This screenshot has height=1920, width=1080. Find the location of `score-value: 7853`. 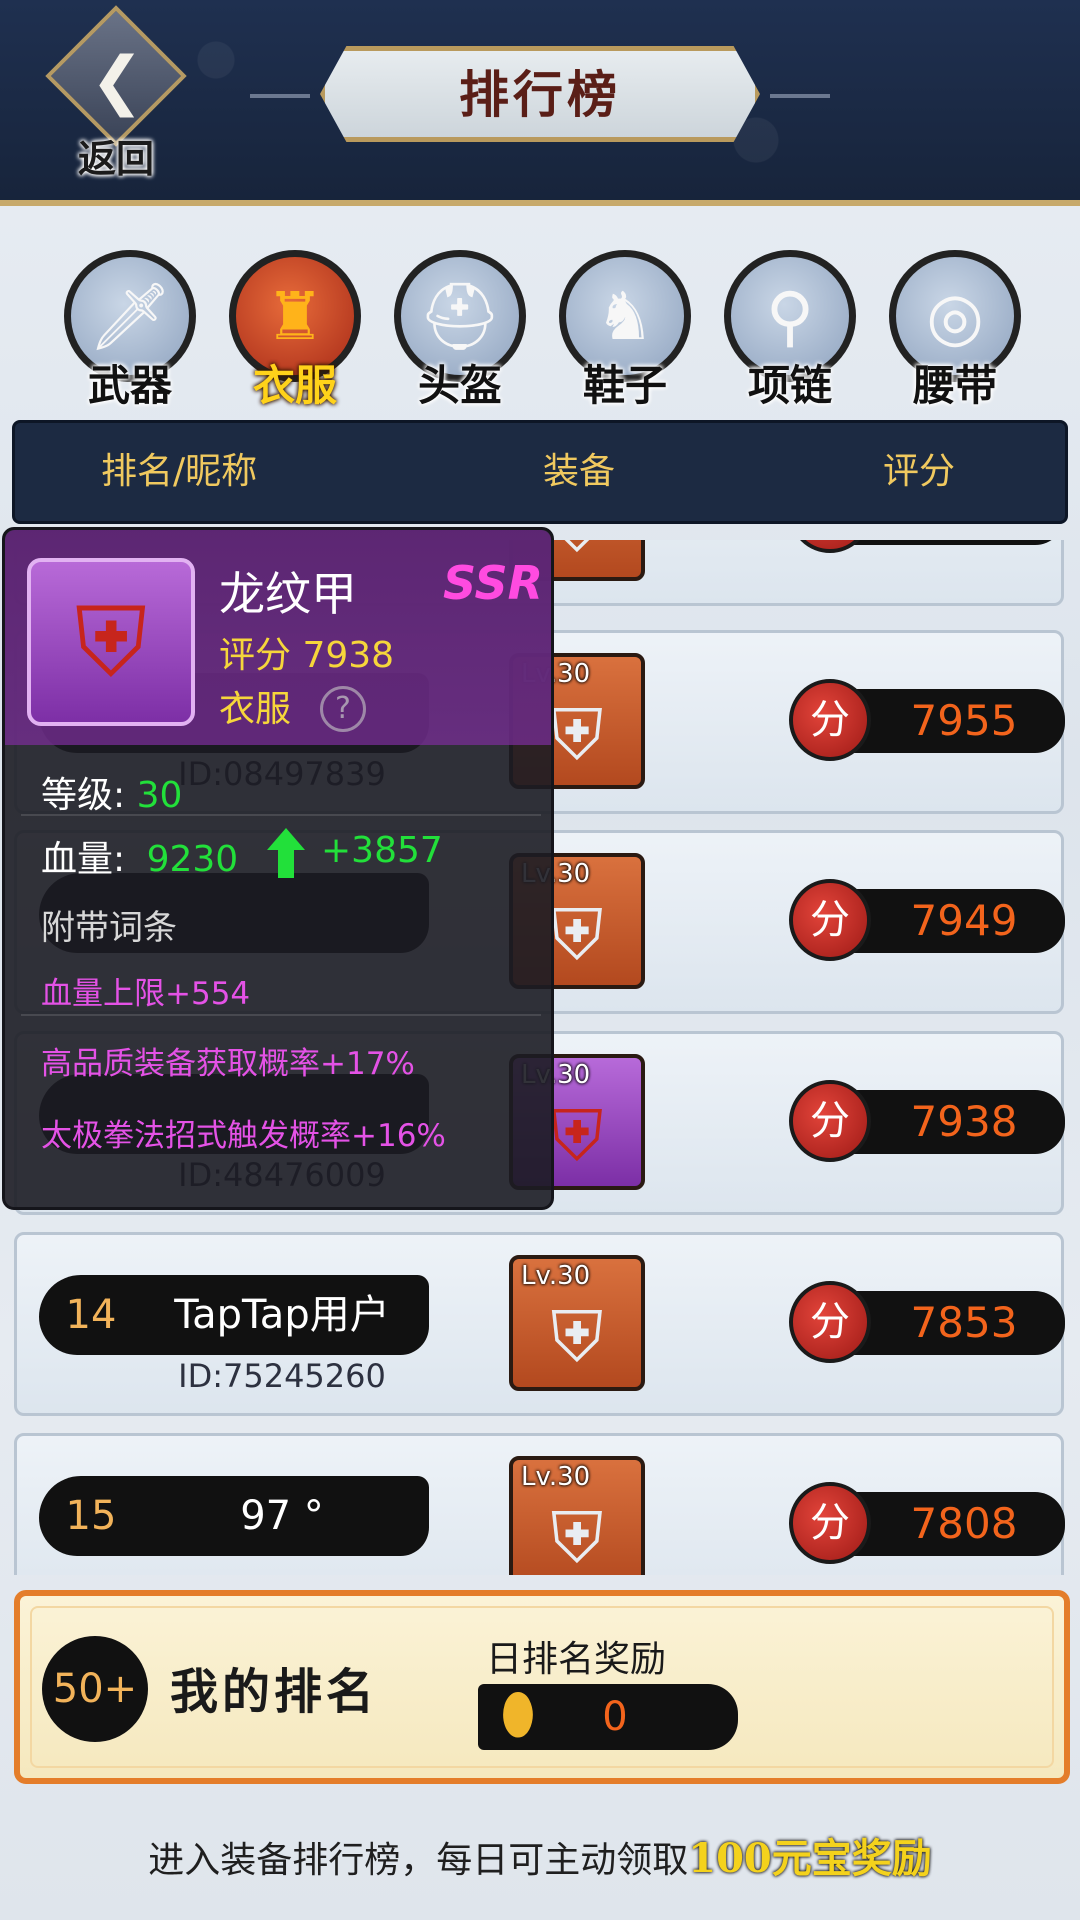

score-value: 7853 is located at coordinates (964, 1322).